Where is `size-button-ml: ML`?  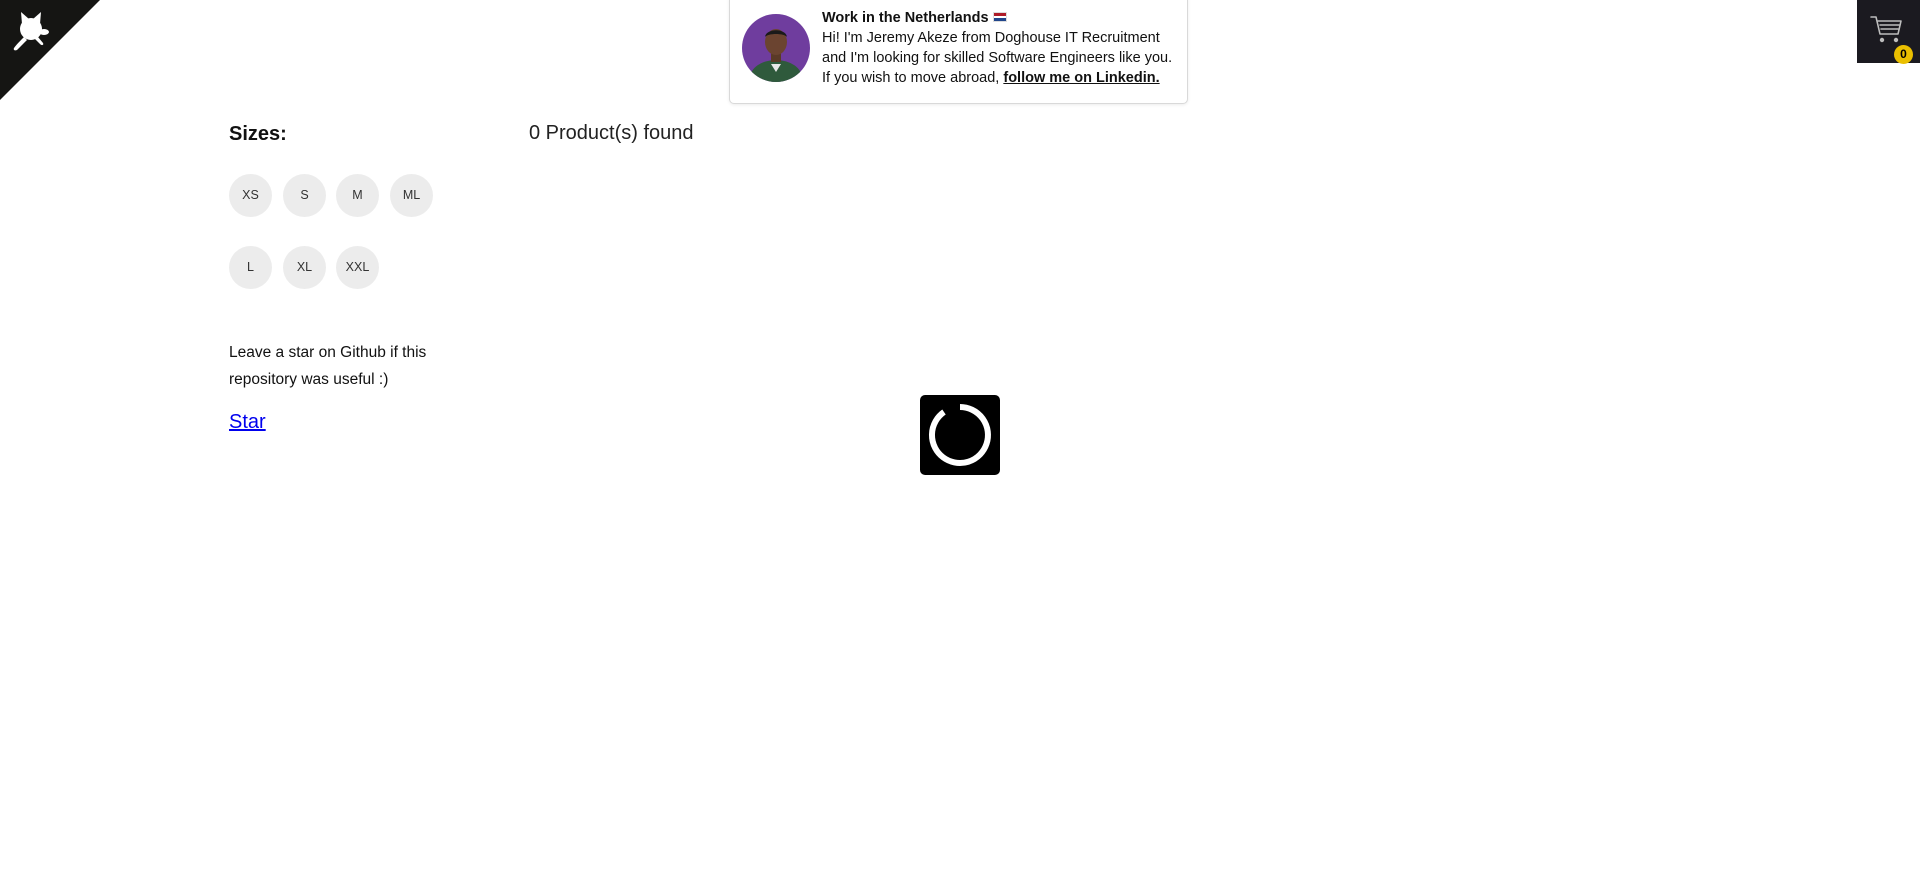
size-button-ml: ML is located at coordinates (411, 195).